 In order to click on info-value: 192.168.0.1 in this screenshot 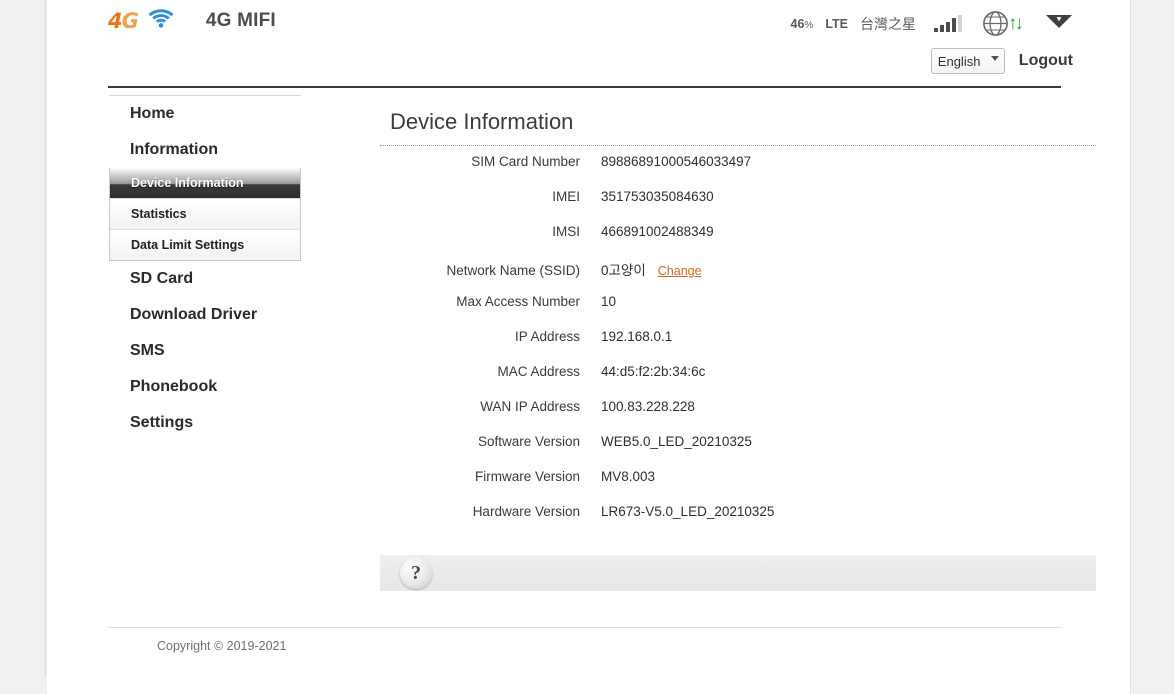, I will do `click(637, 336)`.